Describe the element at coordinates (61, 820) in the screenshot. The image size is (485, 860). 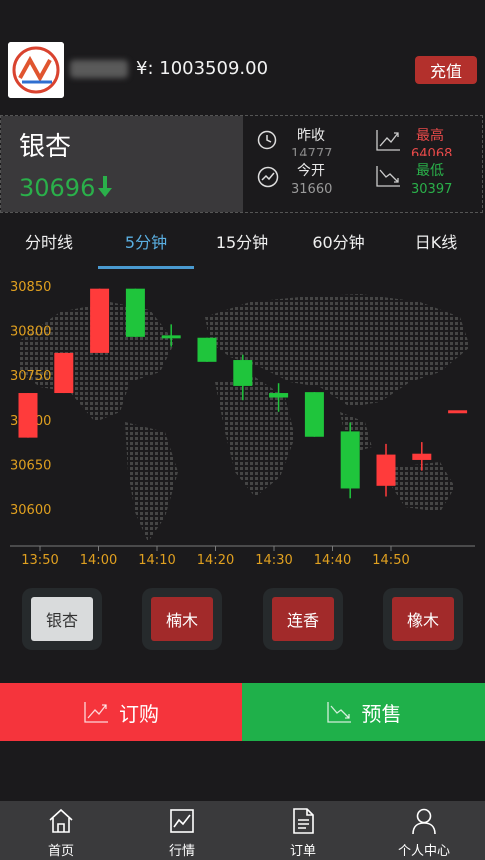
I see `home-icon` at that location.